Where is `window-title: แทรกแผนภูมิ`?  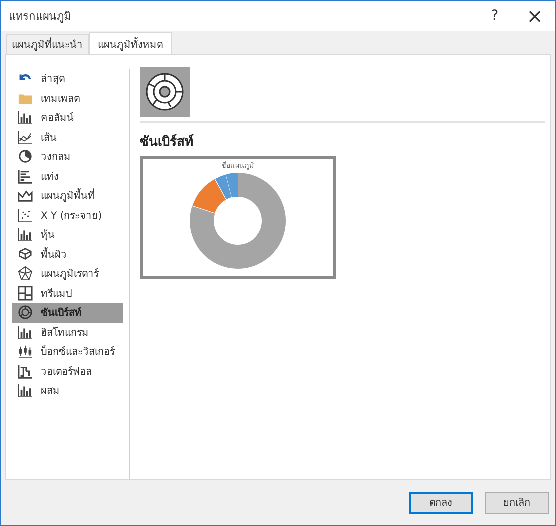 window-title: แทรกแผนภูมิ is located at coordinates (40, 17).